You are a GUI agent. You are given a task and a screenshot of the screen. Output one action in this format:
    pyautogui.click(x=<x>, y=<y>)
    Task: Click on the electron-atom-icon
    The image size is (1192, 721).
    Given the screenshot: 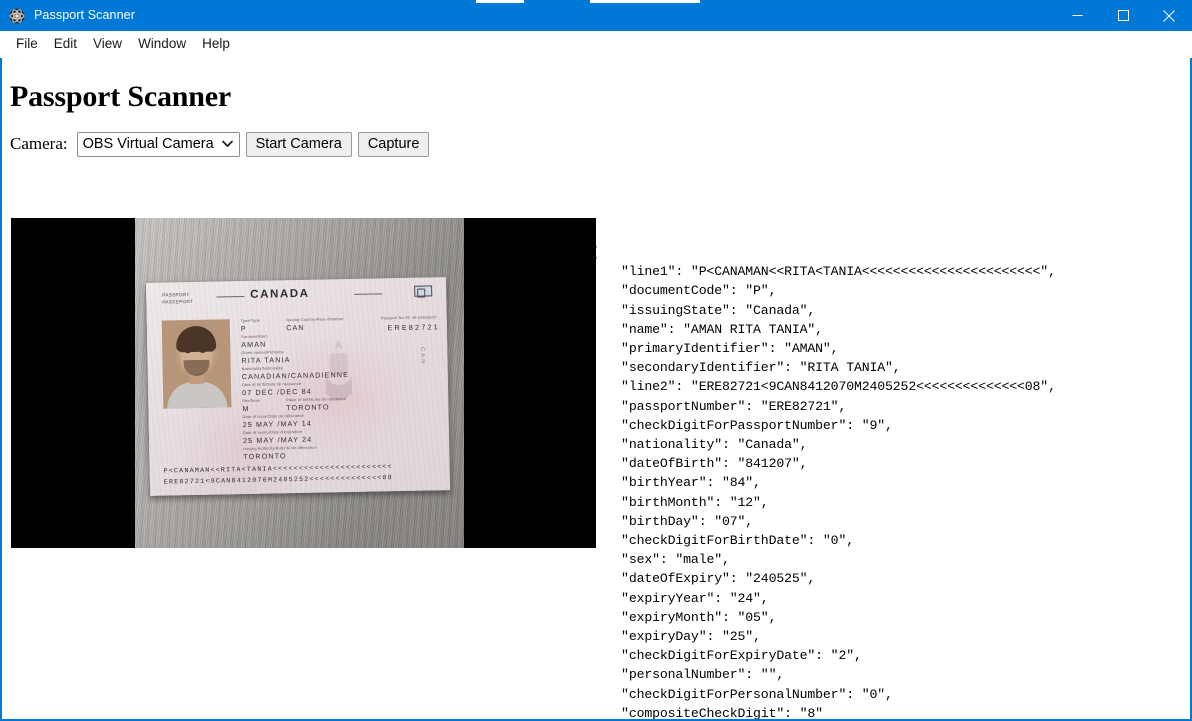 What is the action you would take?
    pyautogui.click(x=17, y=16)
    